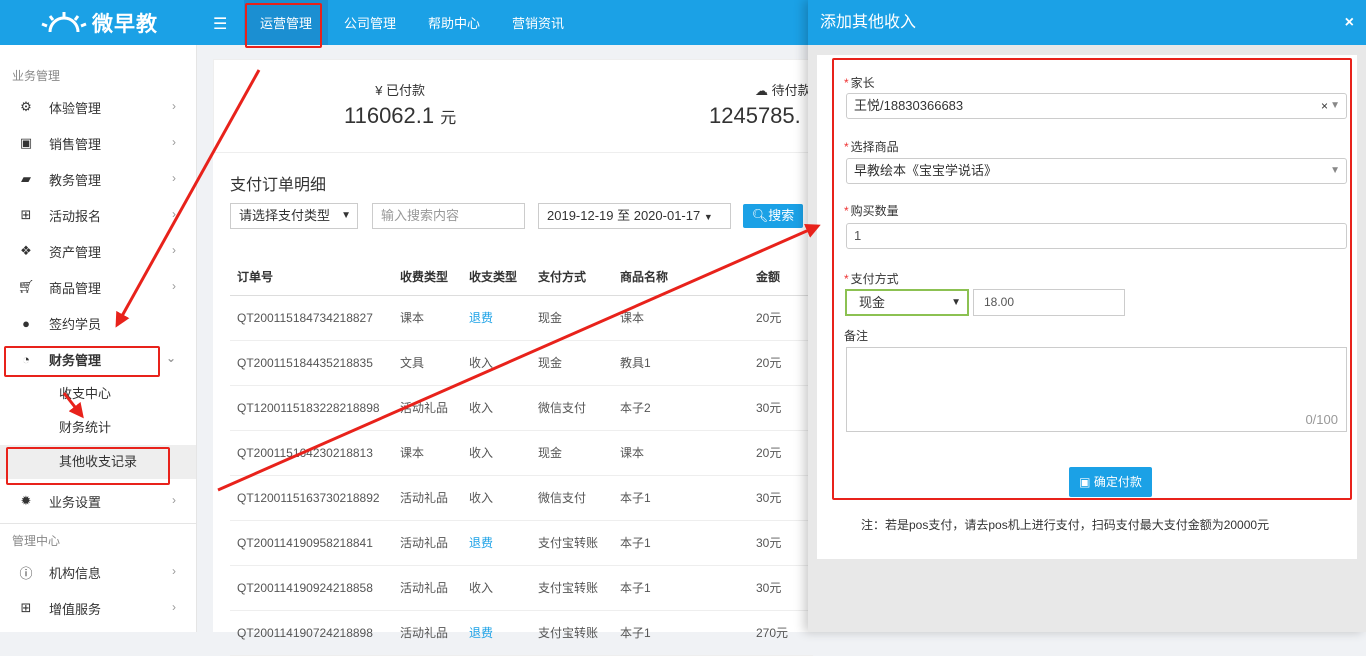 This screenshot has height=656, width=1366. Describe the element at coordinates (781, 277) in the screenshot. I see `col-amount: 金额` at that location.